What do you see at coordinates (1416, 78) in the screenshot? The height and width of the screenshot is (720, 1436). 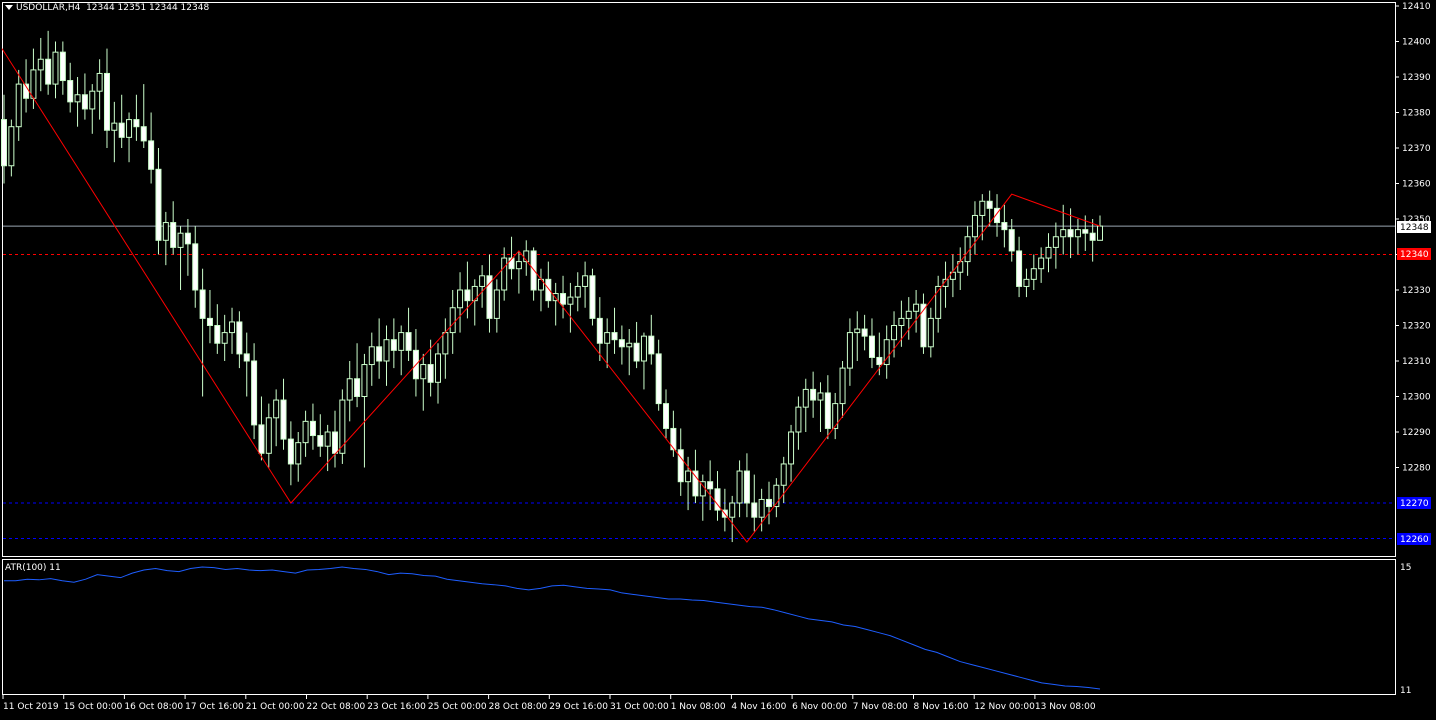 I see `price-tick-label: 12390` at bounding box center [1416, 78].